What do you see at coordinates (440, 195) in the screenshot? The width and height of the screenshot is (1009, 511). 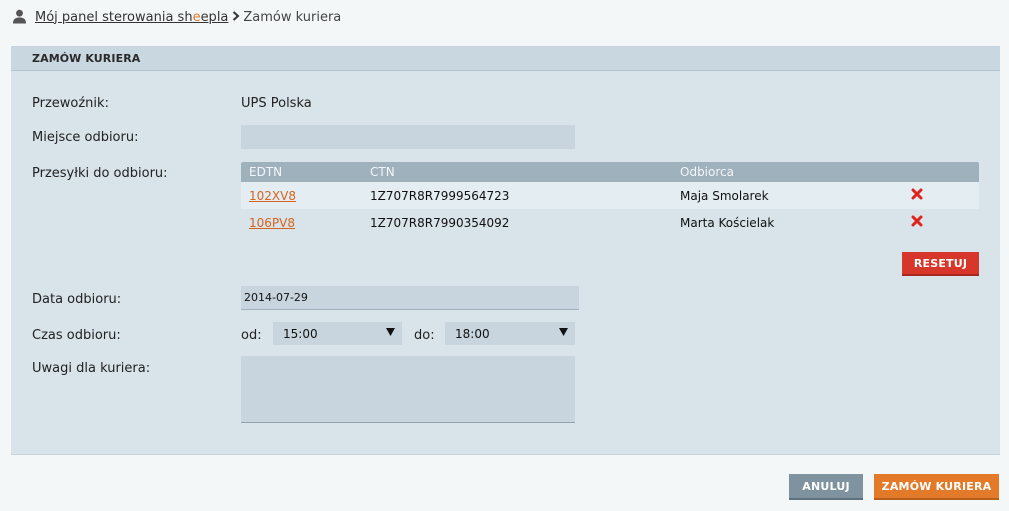 I see `ctn-value: 1Z707R8R7999564723` at bounding box center [440, 195].